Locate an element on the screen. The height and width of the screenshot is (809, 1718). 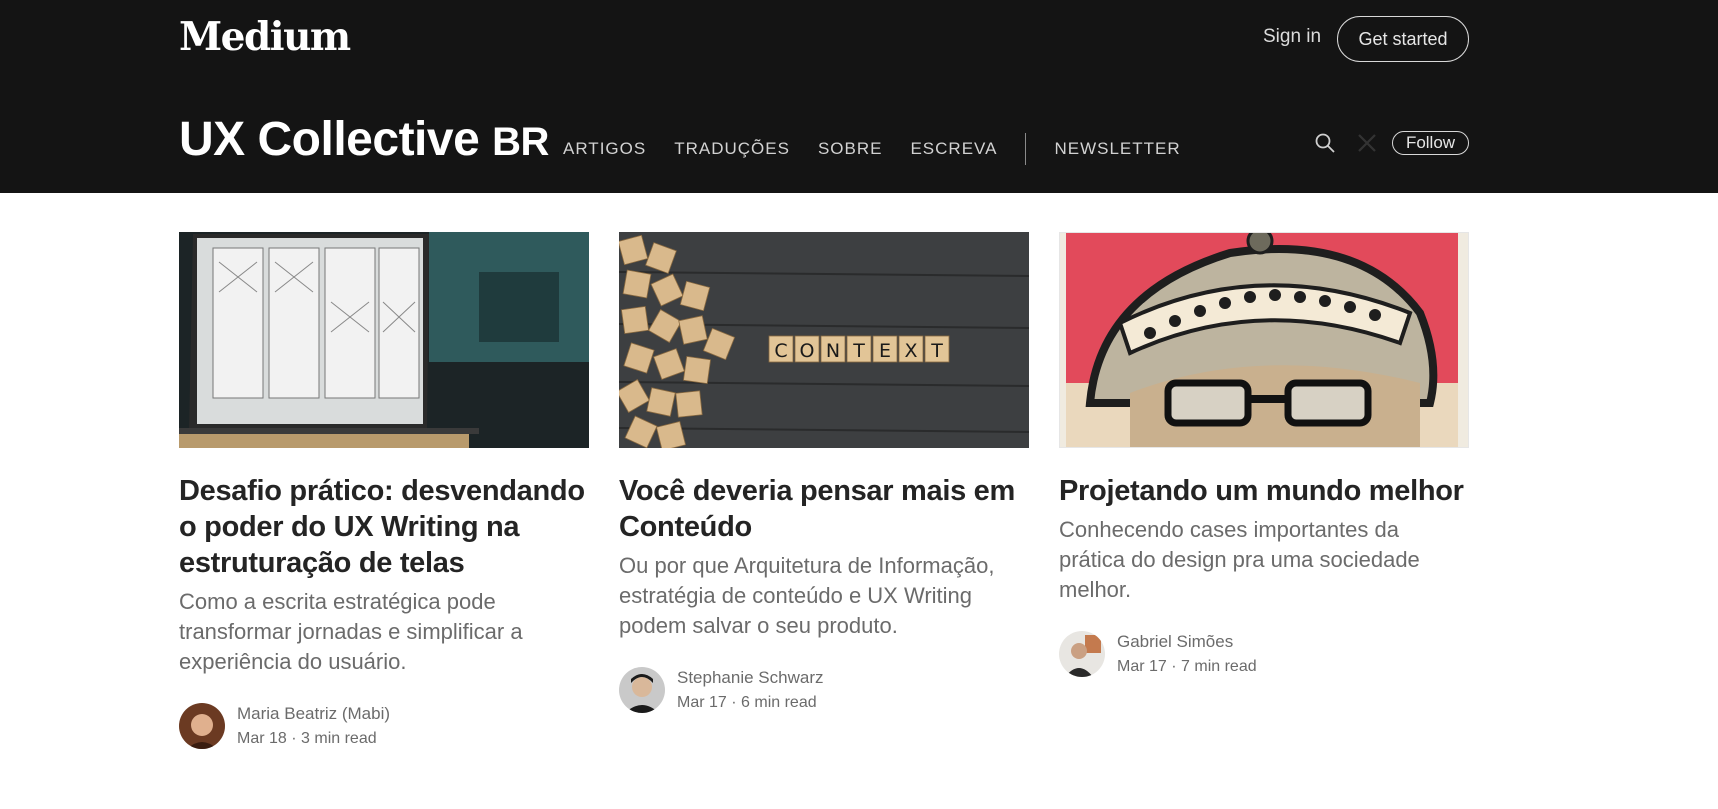
article-thumbnail: C O N T E X T is located at coordinates (824, 340).